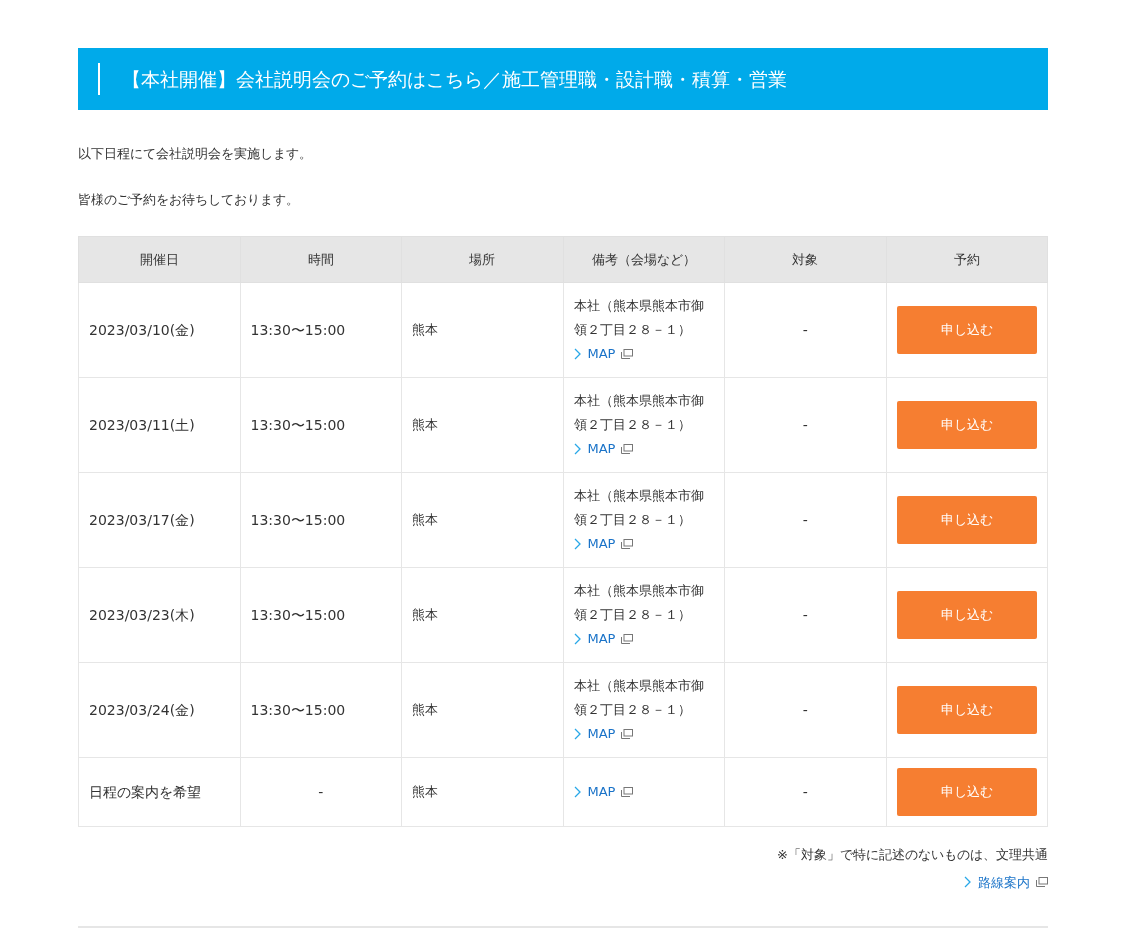 The image size is (1125, 931). What do you see at coordinates (912, 855) in the screenshot?
I see `footnote-text: ※「対象」で特に記述のないものは、文理共通` at bounding box center [912, 855].